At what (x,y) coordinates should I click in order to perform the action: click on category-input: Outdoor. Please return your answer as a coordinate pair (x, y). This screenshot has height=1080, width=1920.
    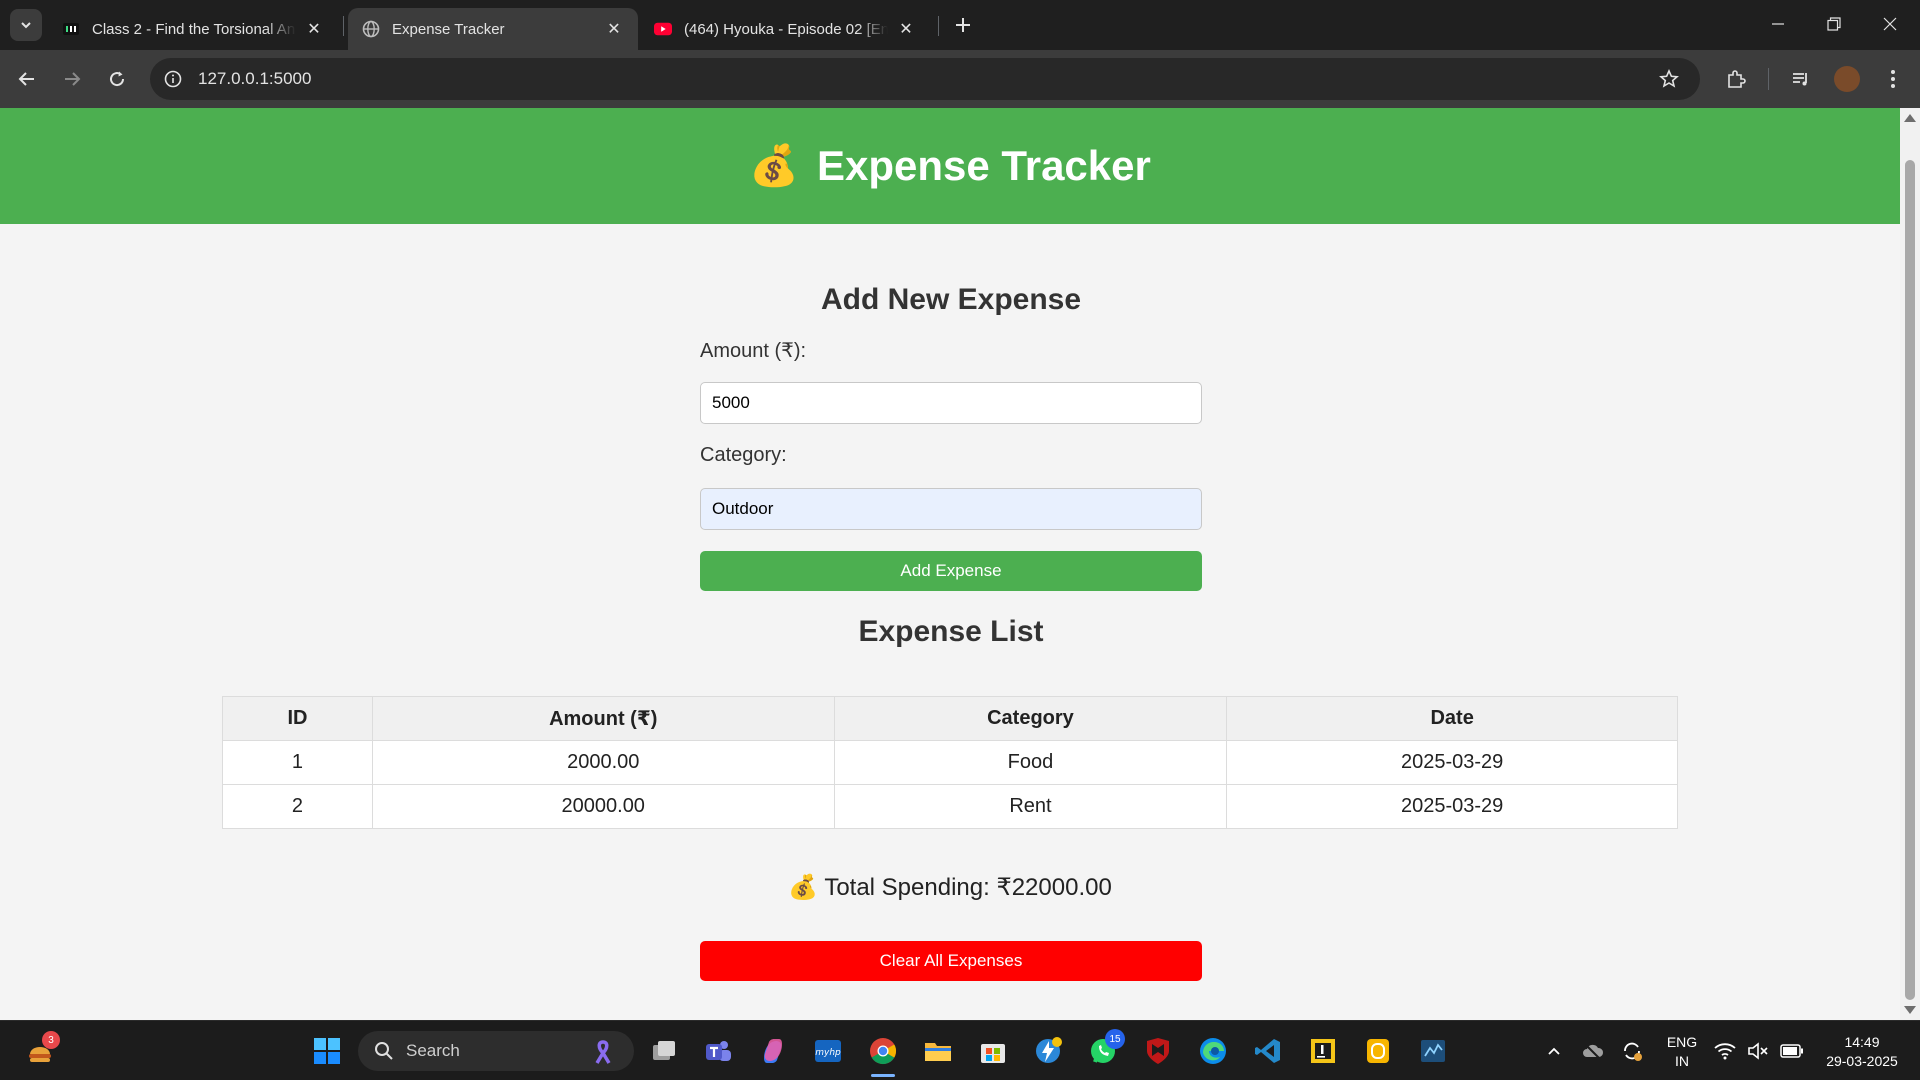
    Looking at the image, I should click on (951, 509).